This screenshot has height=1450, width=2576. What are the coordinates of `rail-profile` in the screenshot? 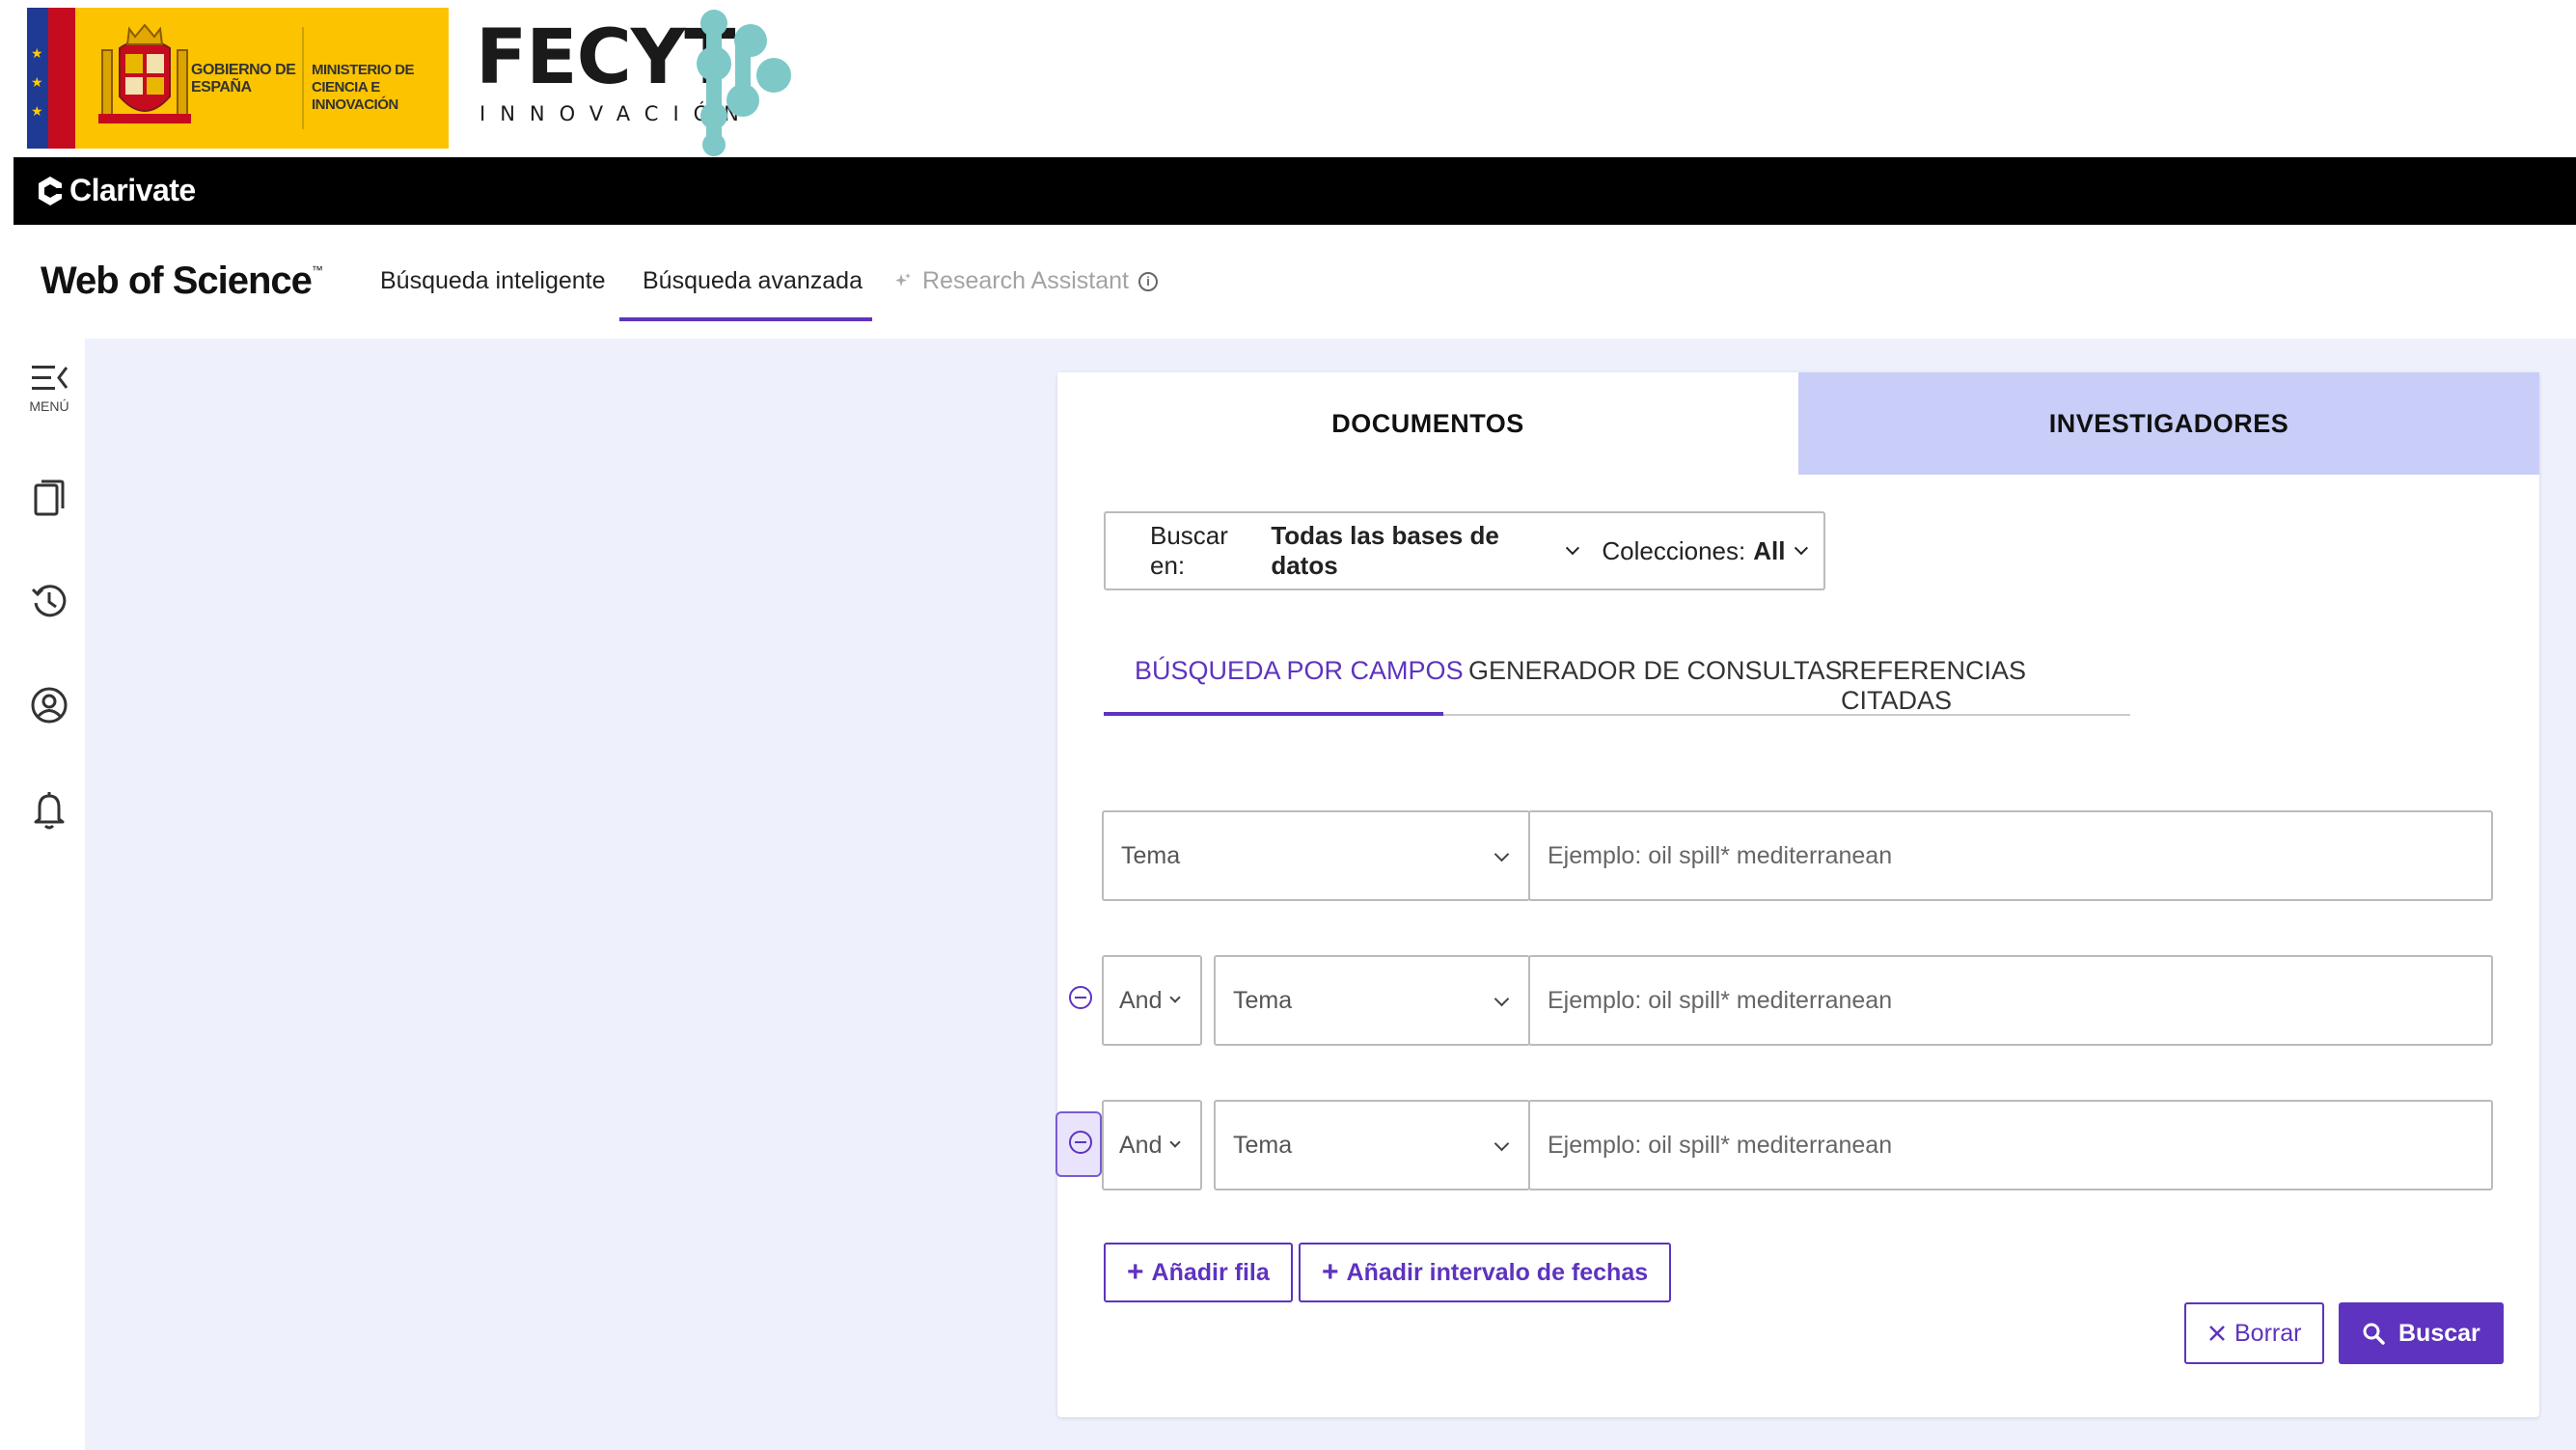 It's located at (49, 705).